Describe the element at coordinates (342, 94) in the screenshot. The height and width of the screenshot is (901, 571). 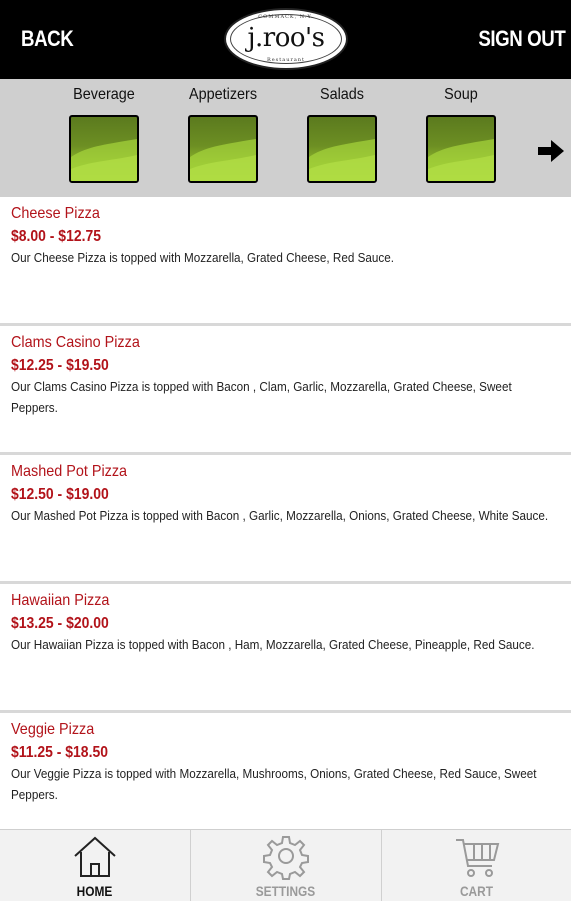
I see `category-label: Salads` at that location.